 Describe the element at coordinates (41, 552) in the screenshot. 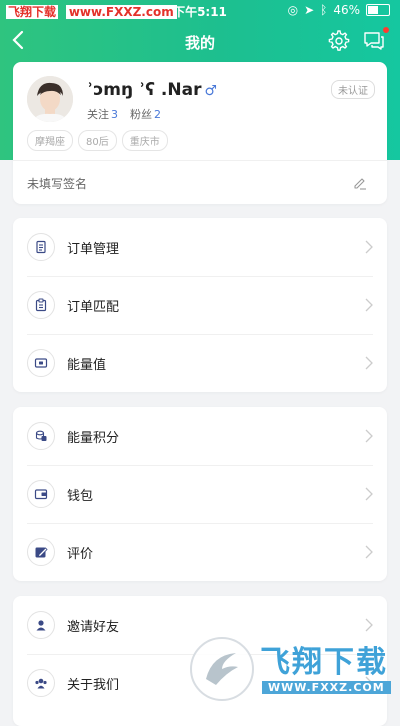

I see `review-icon` at that location.